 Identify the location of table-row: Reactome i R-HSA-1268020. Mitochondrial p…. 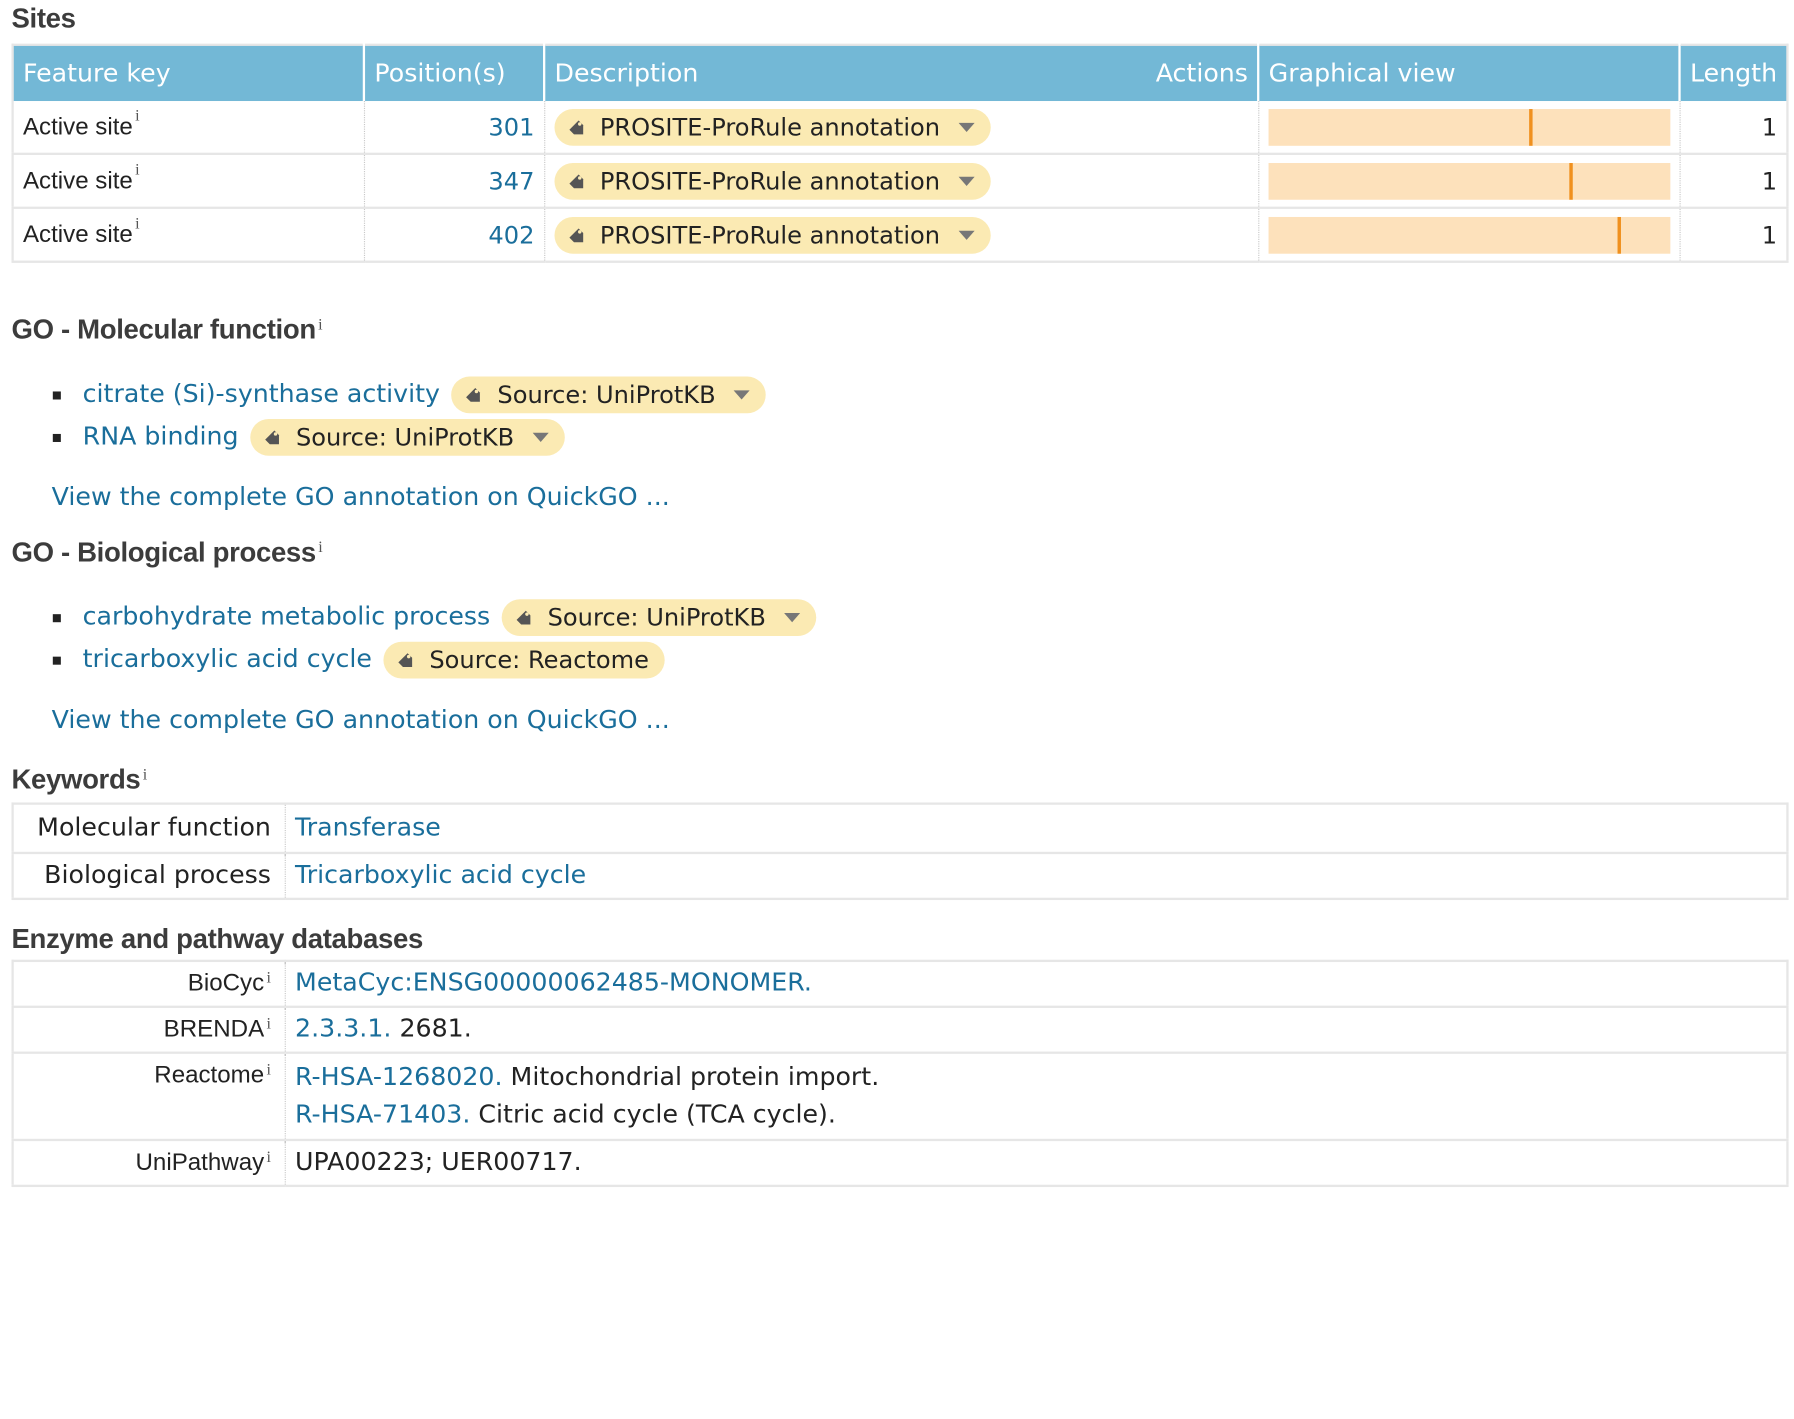
(900, 1097).